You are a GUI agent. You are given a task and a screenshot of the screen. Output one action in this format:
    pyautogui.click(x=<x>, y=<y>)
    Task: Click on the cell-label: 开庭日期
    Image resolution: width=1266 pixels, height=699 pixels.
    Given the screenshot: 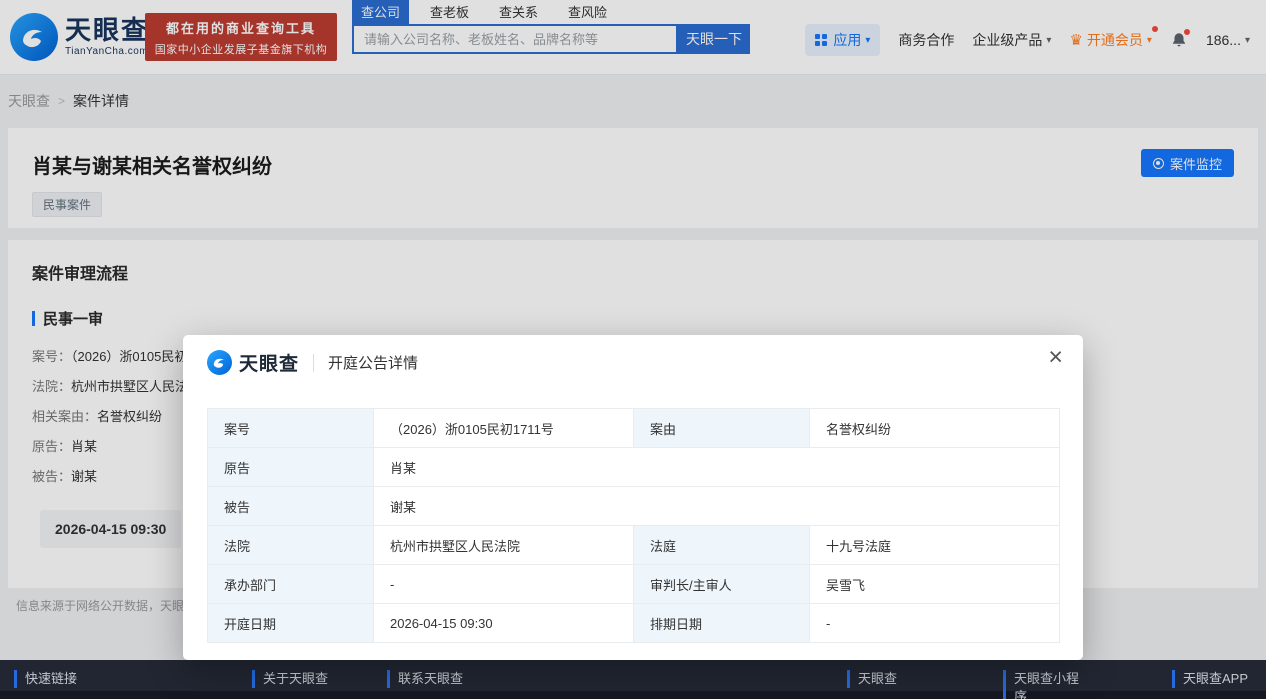 What is the action you would take?
    pyautogui.click(x=290, y=623)
    